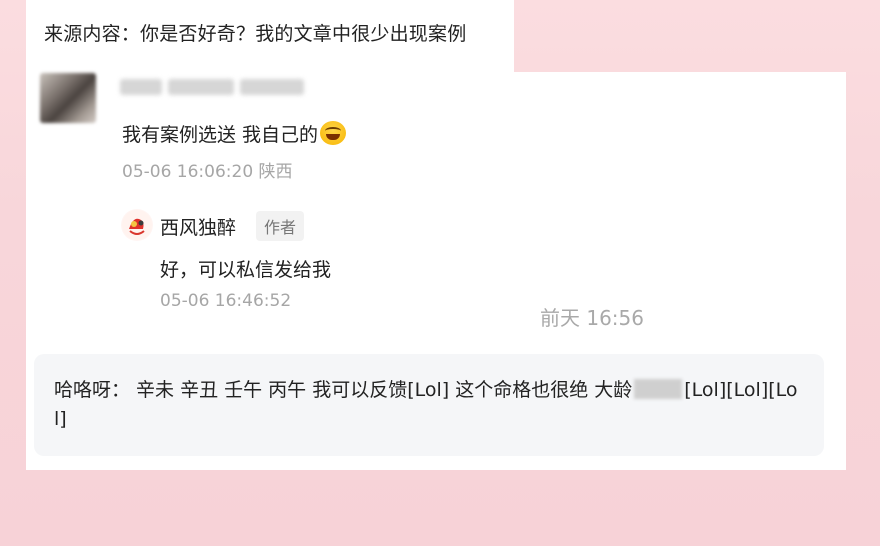  Describe the element at coordinates (207, 172) in the screenshot. I see `comment-meta: 05-06 16:06:20 陕西` at that location.